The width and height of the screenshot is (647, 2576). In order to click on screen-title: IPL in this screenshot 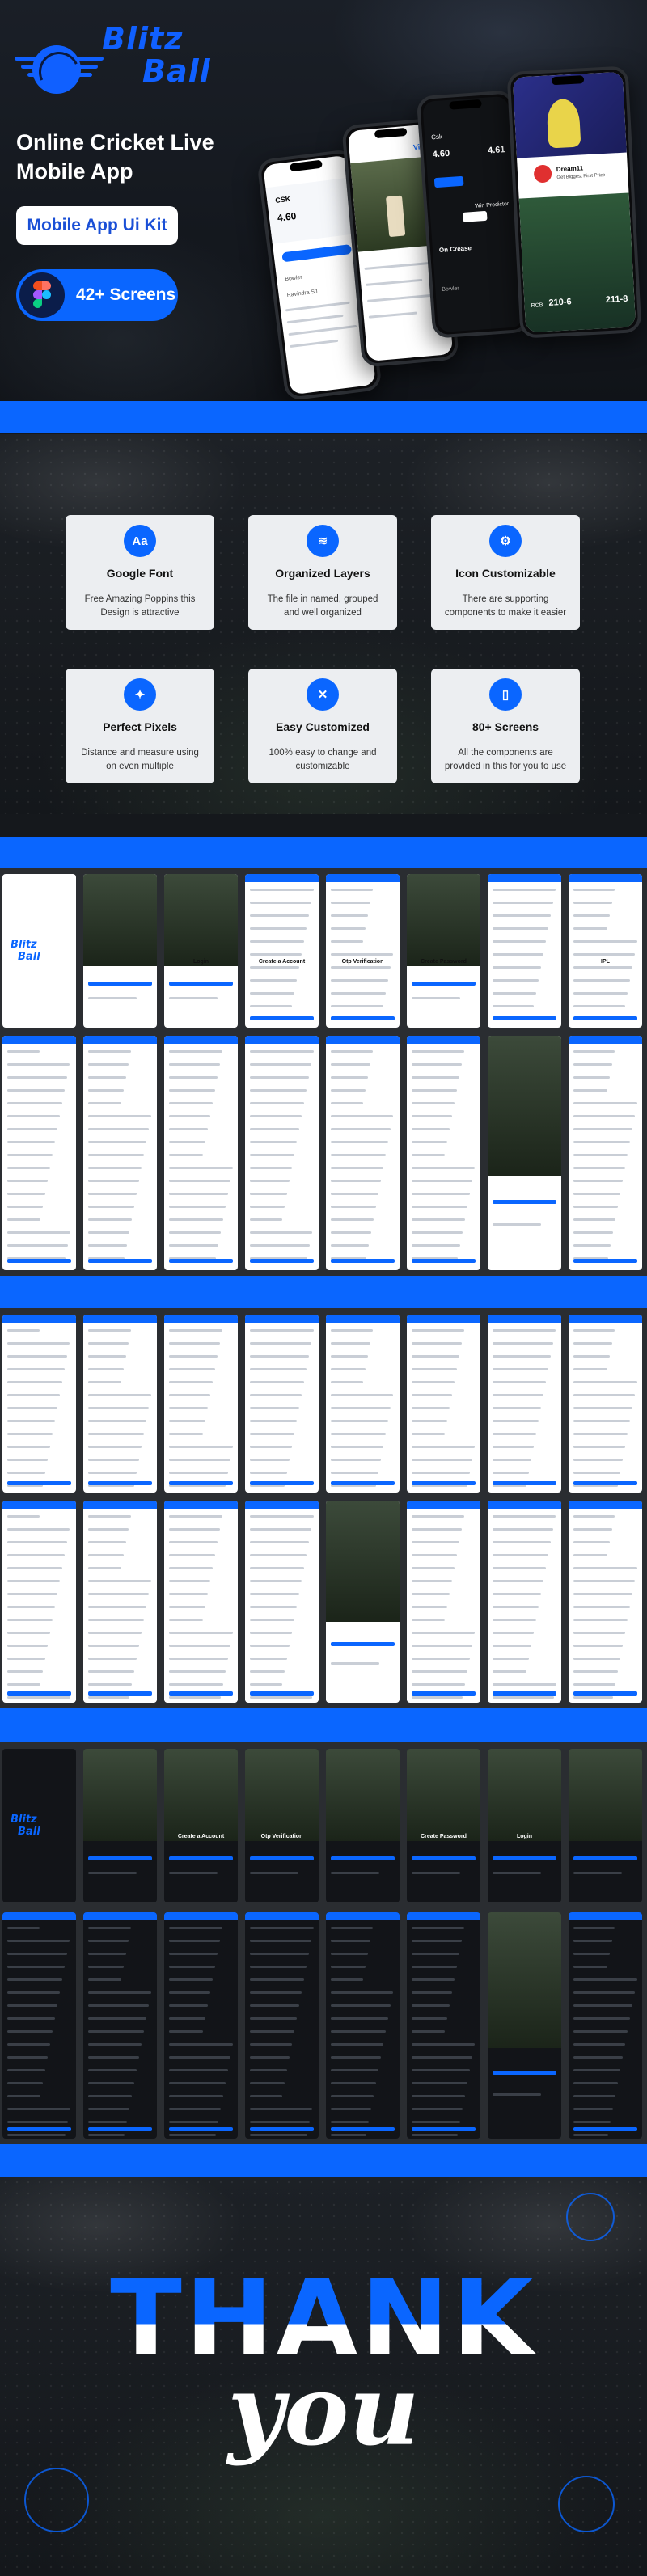, I will do `click(605, 962)`.